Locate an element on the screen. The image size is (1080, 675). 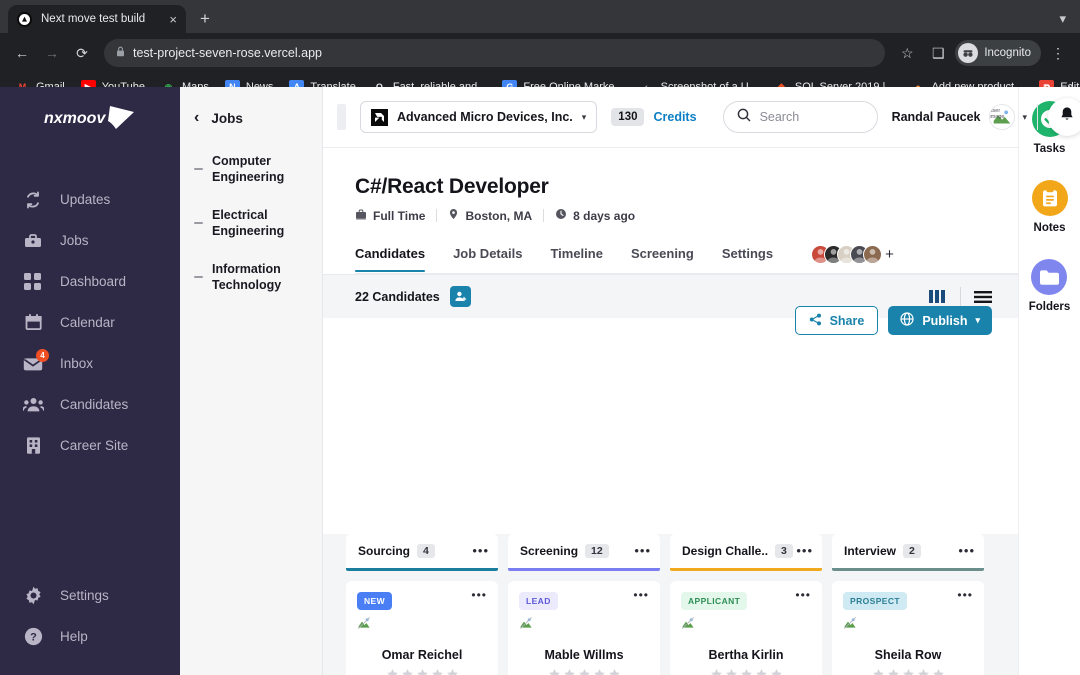
back-button: ← is located at coordinates (22, 53).